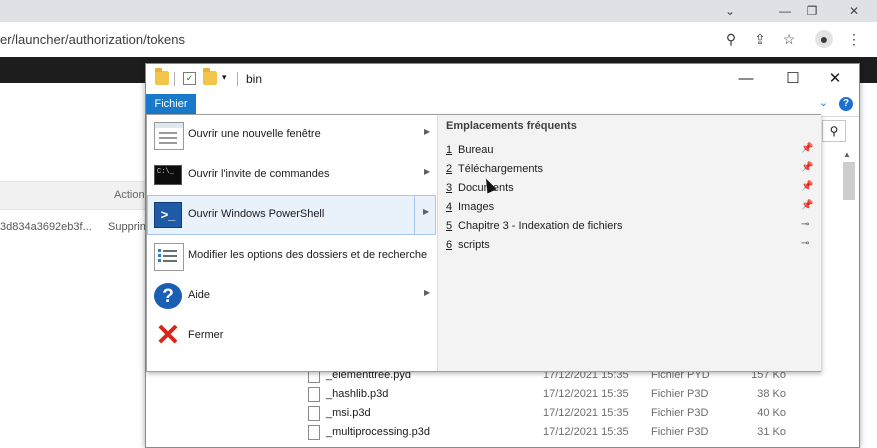  What do you see at coordinates (254, 134) in the screenshot?
I see `menu-item-label: Ouvrir une nouvelle fenêtre` at bounding box center [254, 134].